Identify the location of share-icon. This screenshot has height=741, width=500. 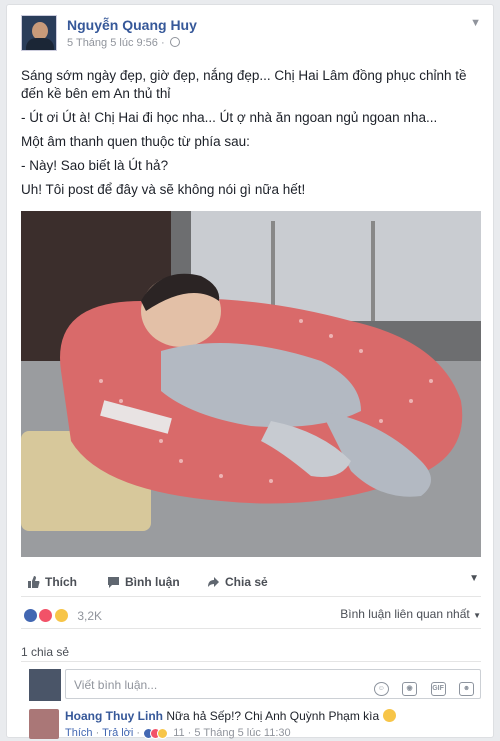
(213, 582).